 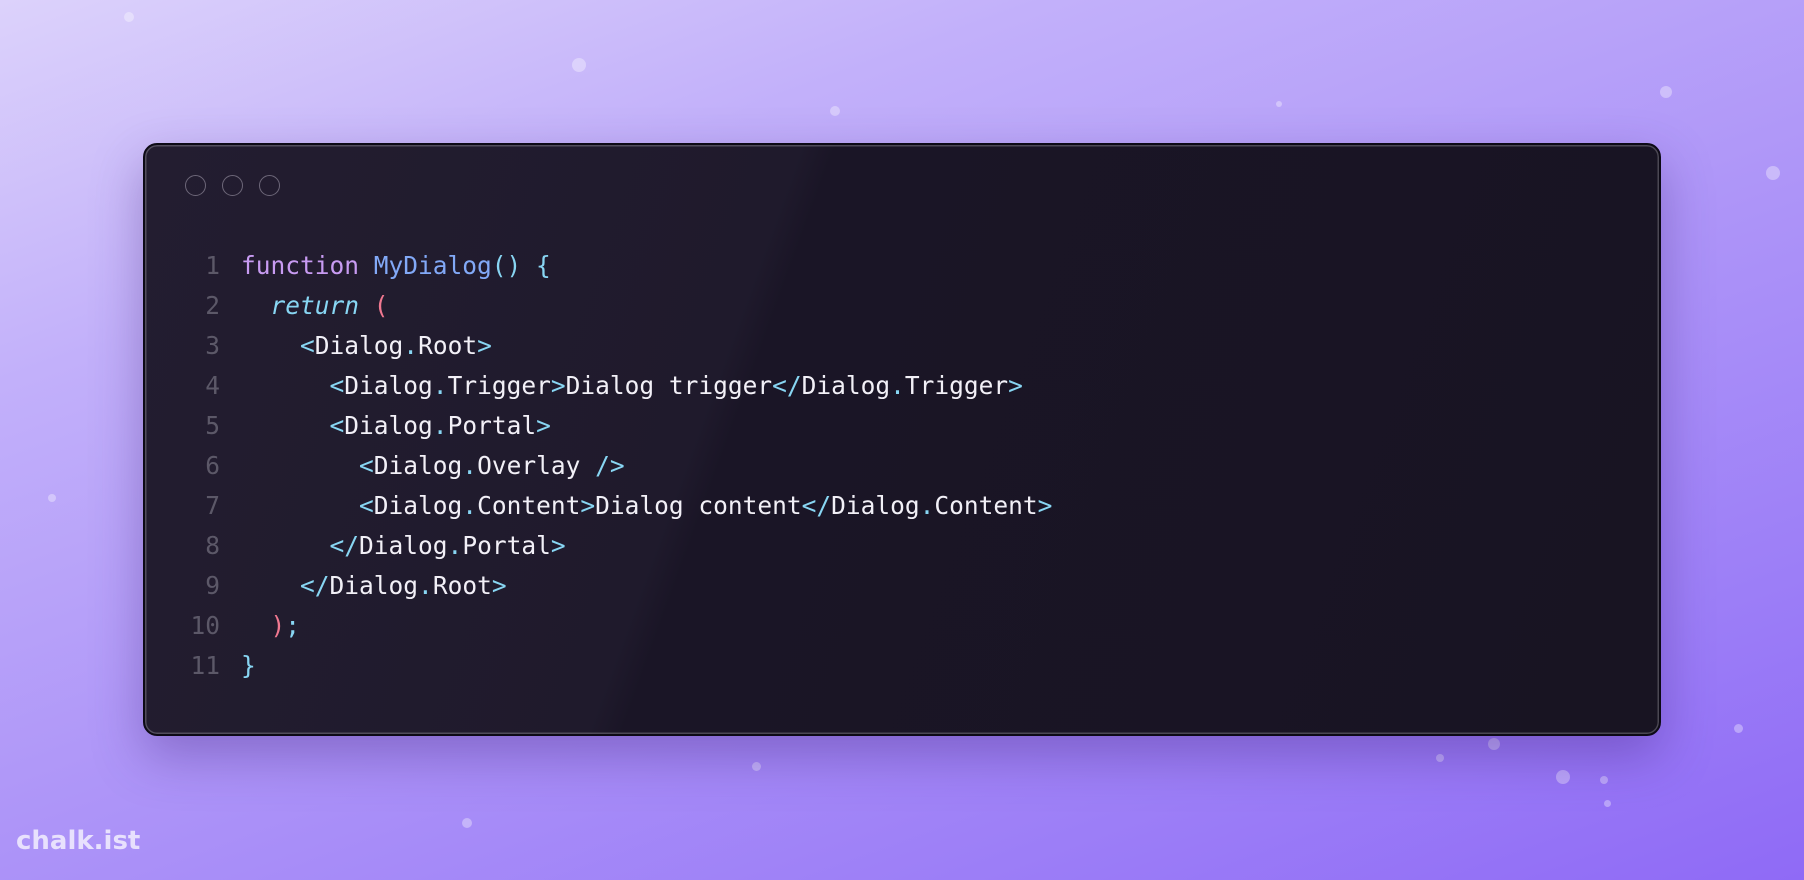 I want to click on code-line: 6 <Dialog.Overlay />, so click(x=598, y=466).